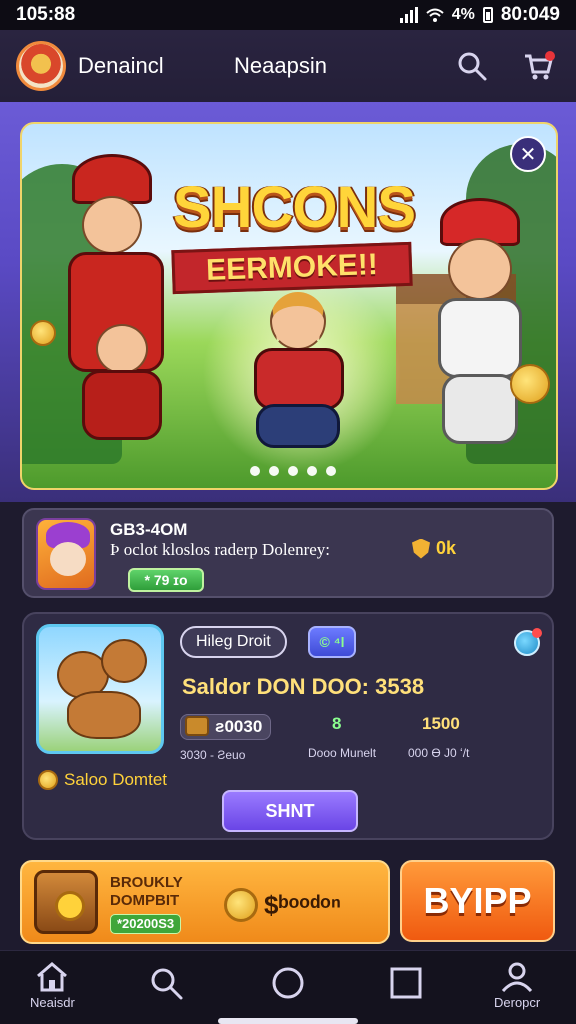 Image resolution: width=576 pixels, height=1024 pixels. What do you see at coordinates (121, 65) in the screenshot?
I see `brand-name: Denaincl` at bounding box center [121, 65].